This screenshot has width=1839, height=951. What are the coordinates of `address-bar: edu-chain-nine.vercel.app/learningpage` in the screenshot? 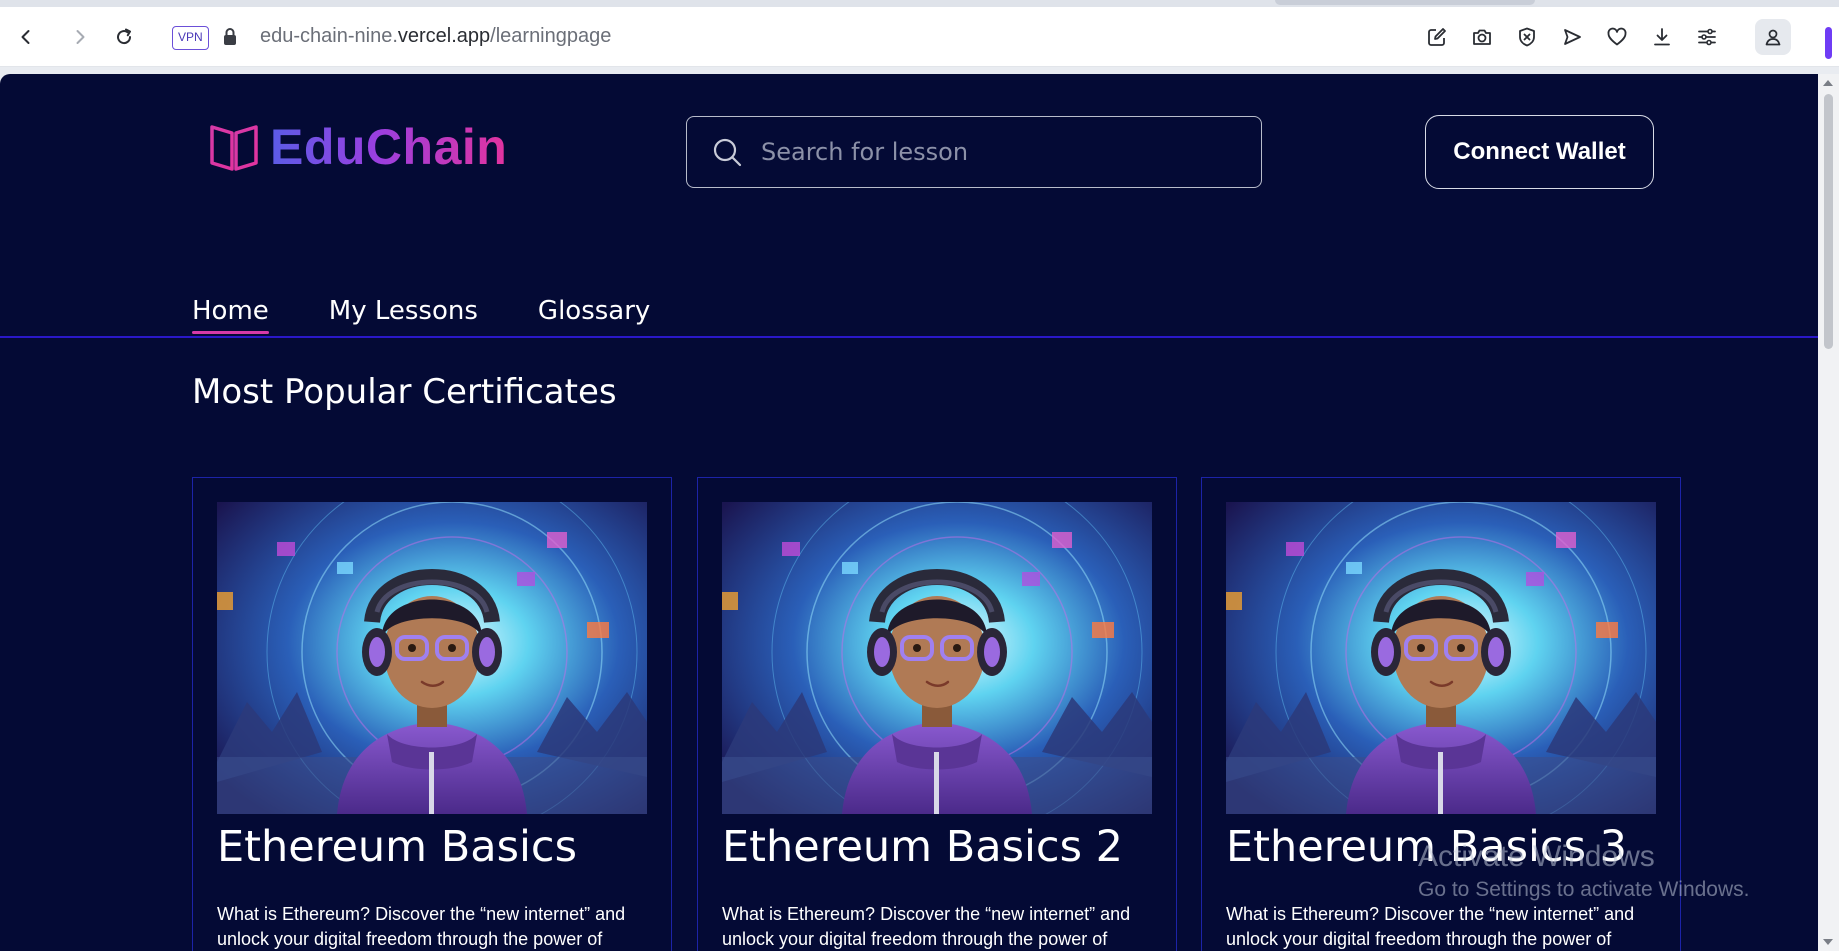 It's located at (435, 36).